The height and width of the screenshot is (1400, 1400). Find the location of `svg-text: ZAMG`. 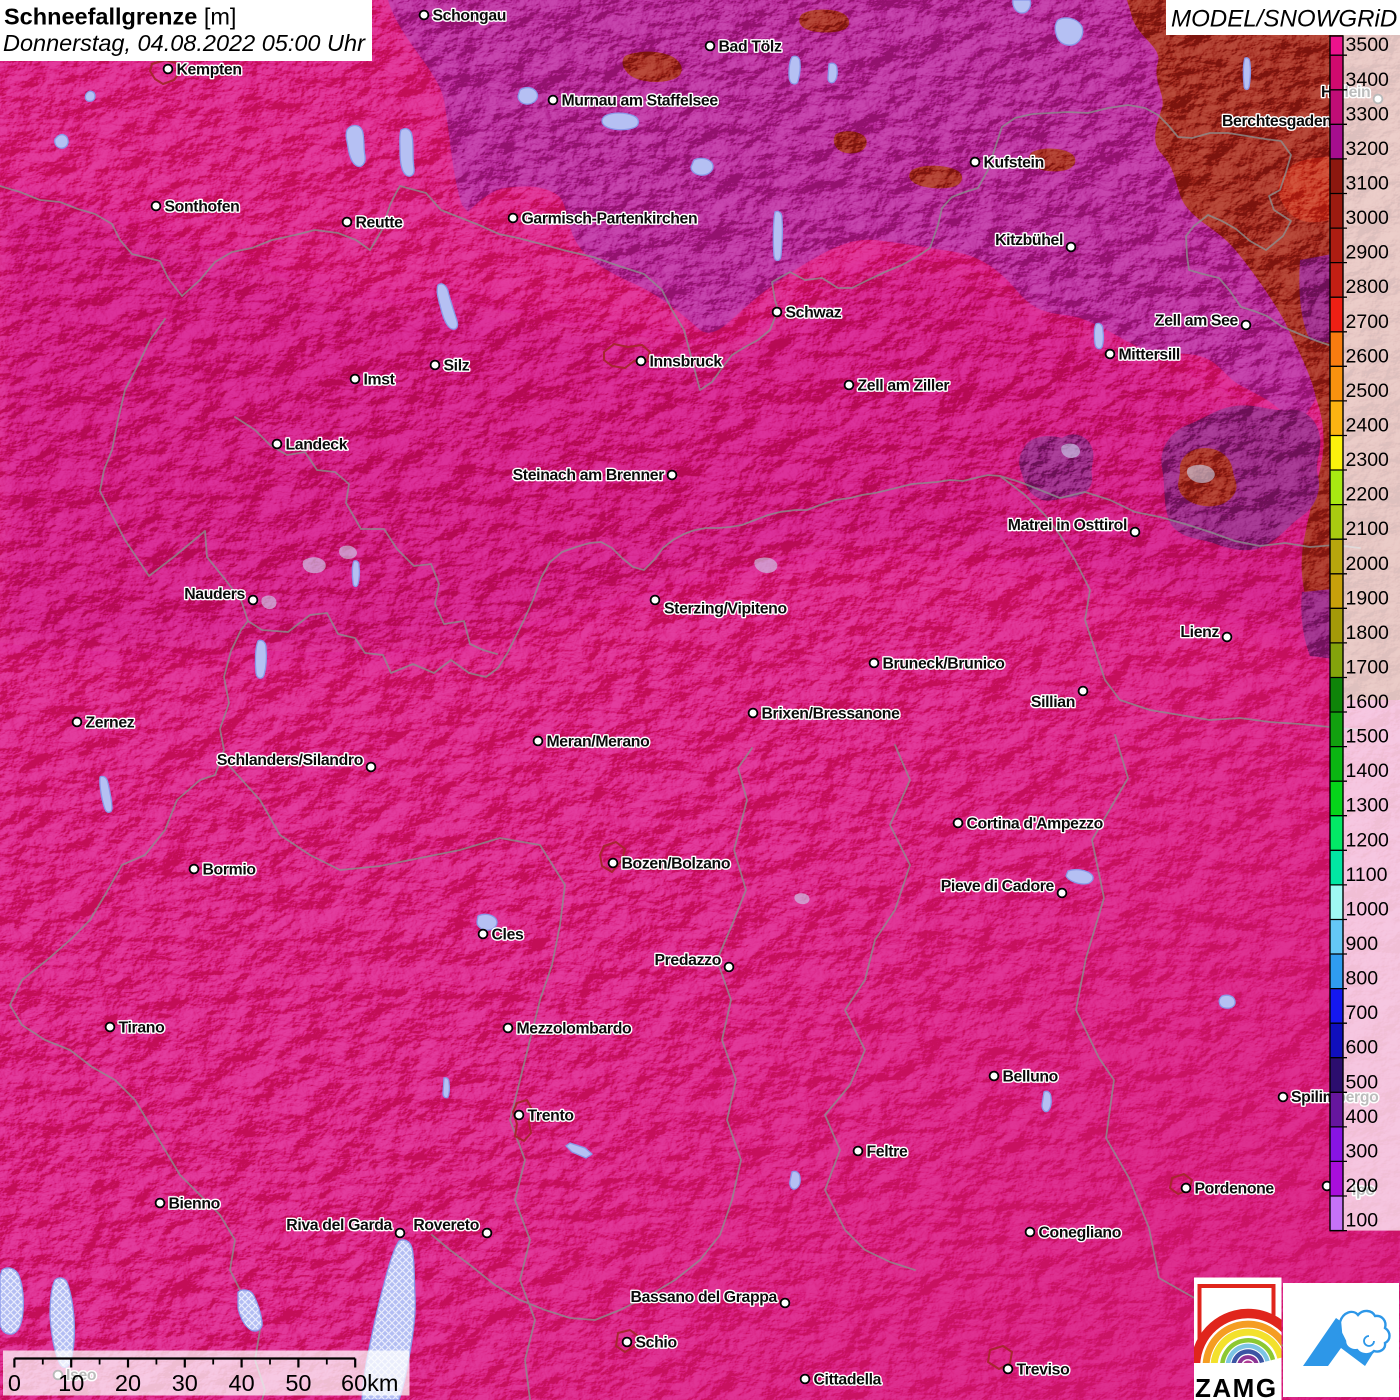

svg-text: ZAMG is located at coordinates (1236, 1386).